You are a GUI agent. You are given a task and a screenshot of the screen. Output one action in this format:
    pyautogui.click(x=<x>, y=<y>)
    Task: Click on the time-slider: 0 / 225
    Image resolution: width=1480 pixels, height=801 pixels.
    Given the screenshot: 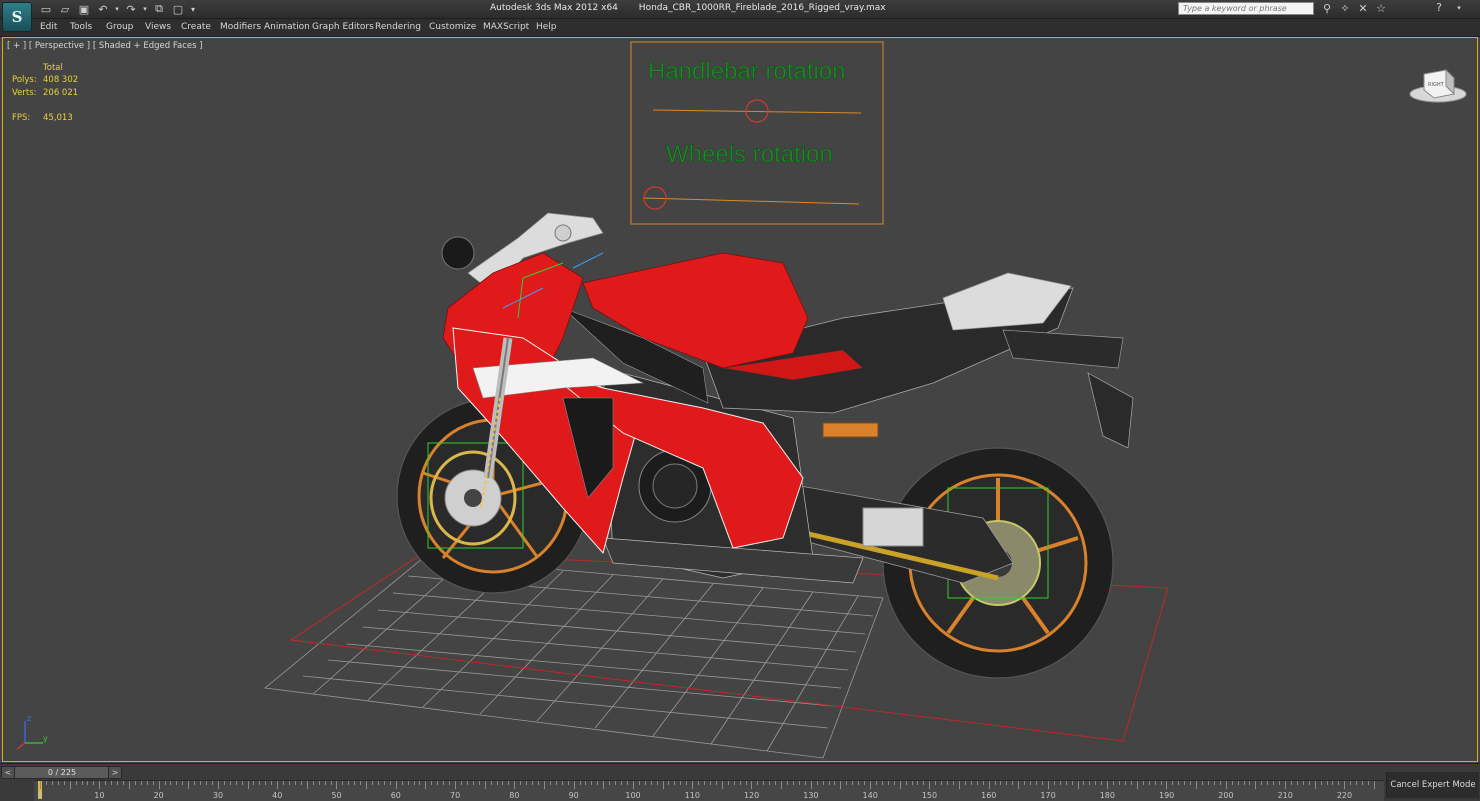 What is the action you would take?
    pyautogui.click(x=62, y=772)
    